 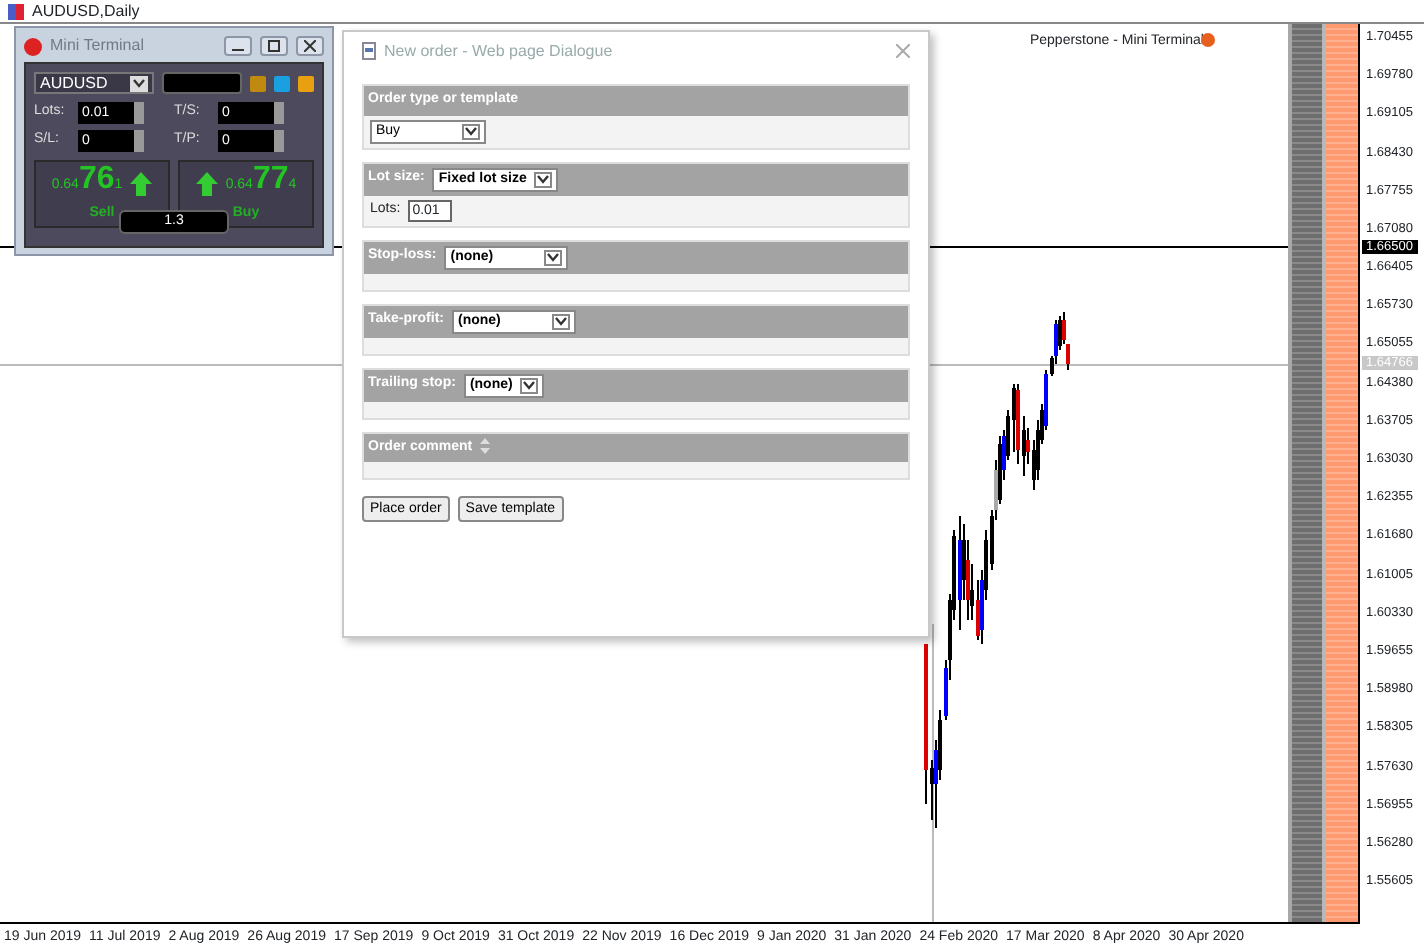 What do you see at coordinates (94, 83) in the screenshot?
I see `symbol-select: AUDUSD` at bounding box center [94, 83].